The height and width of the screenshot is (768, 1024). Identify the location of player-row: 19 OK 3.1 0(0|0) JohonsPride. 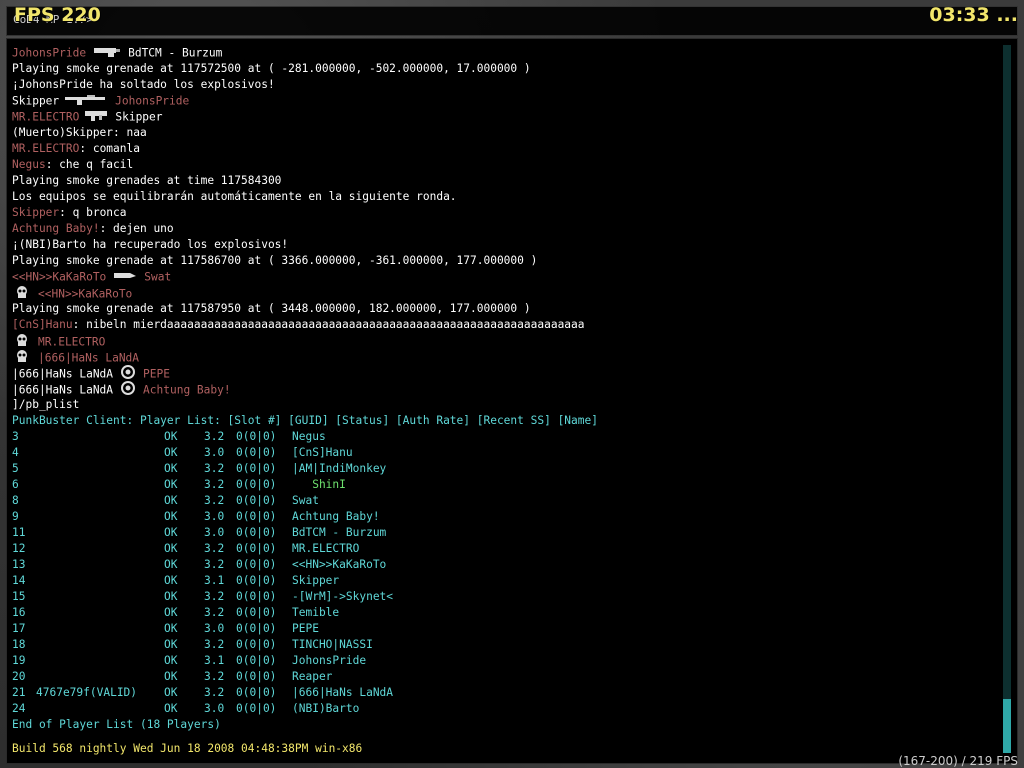
(502, 661).